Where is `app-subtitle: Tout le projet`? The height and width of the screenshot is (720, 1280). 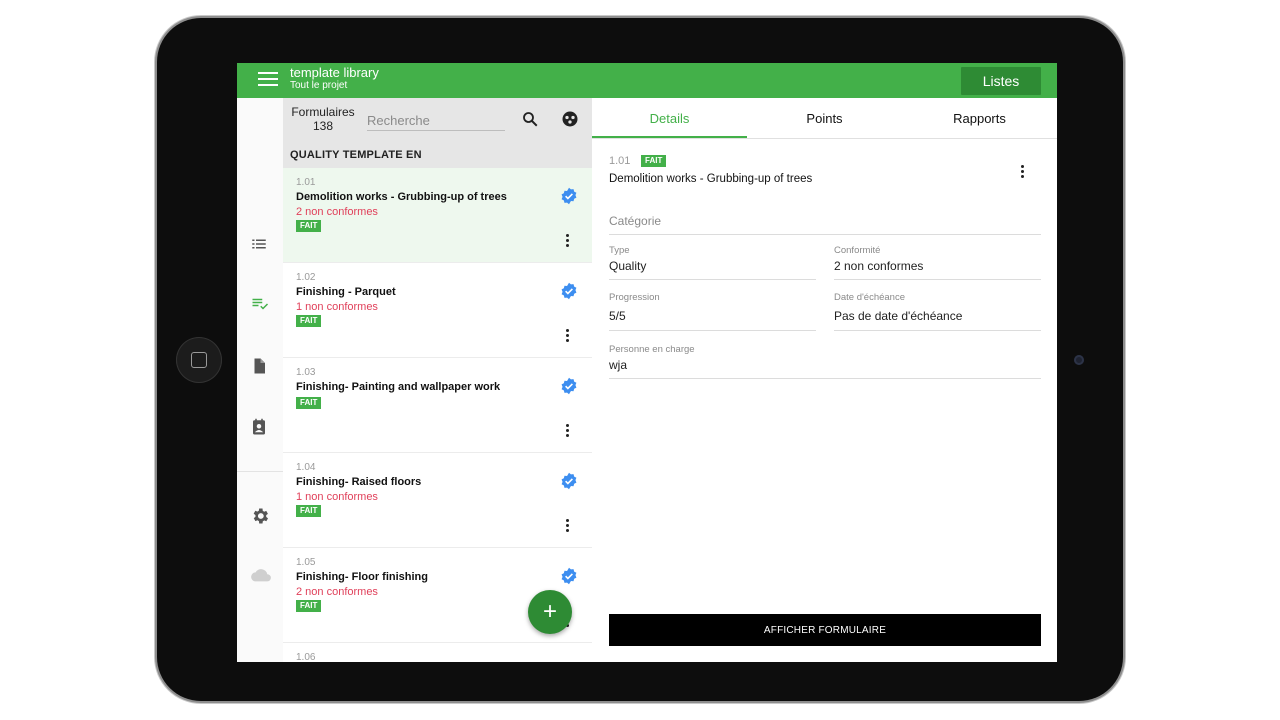
app-subtitle: Tout le projet is located at coordinates (319, 85).